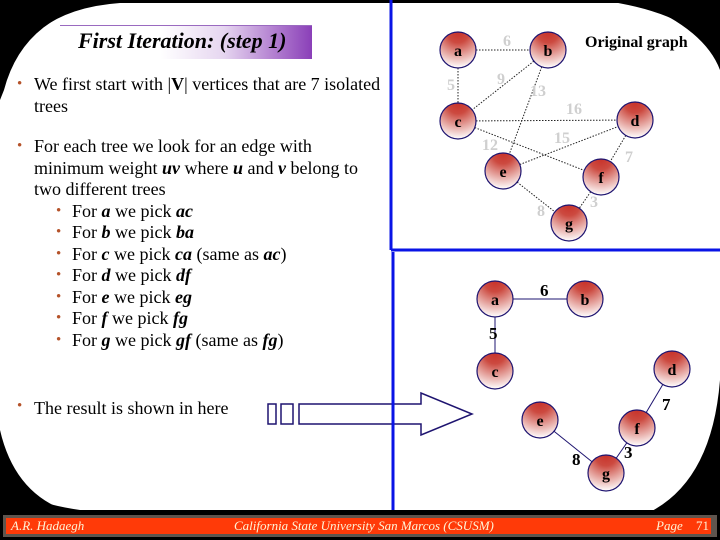  What do you see at coordinates (562, 138) in the screenshot?
I see `edge-weight-ed: 15` at bounding box center [562, 138].